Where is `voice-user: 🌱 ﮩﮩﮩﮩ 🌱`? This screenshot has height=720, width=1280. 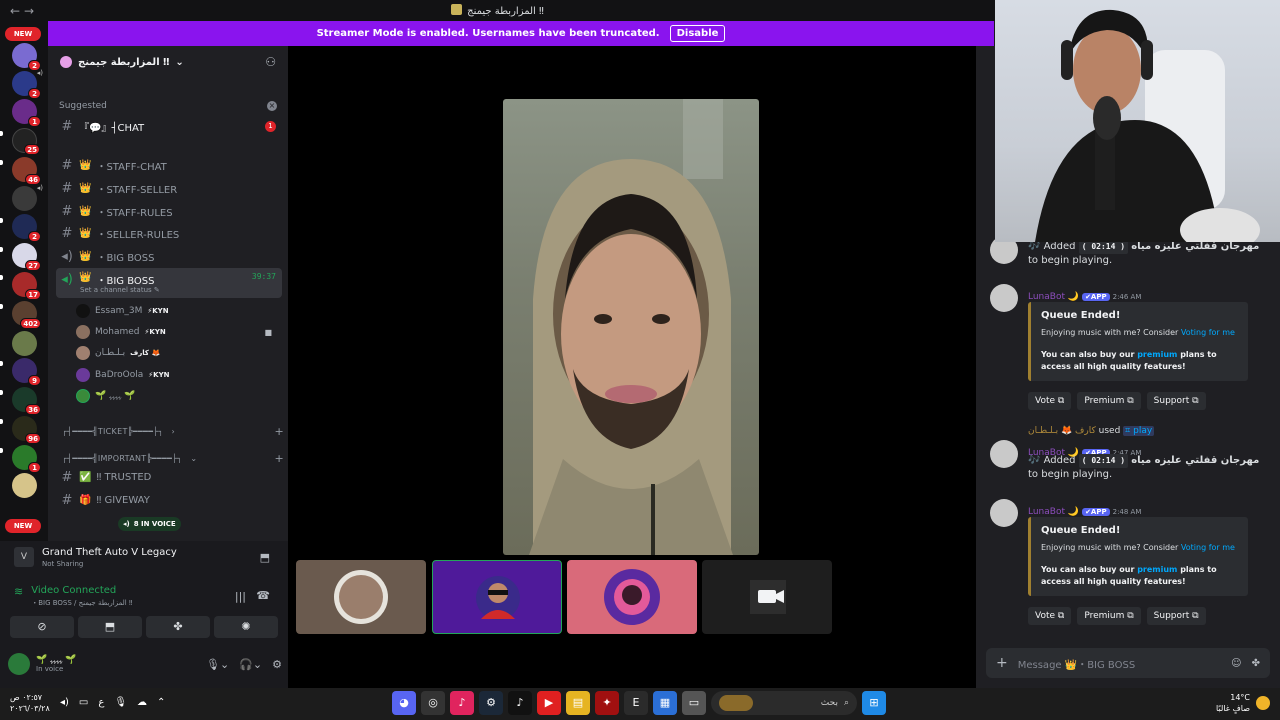 voice-user: 🌱 ﮩﮩﮩﮩ 🌱 is located at coordinates (176, 396).